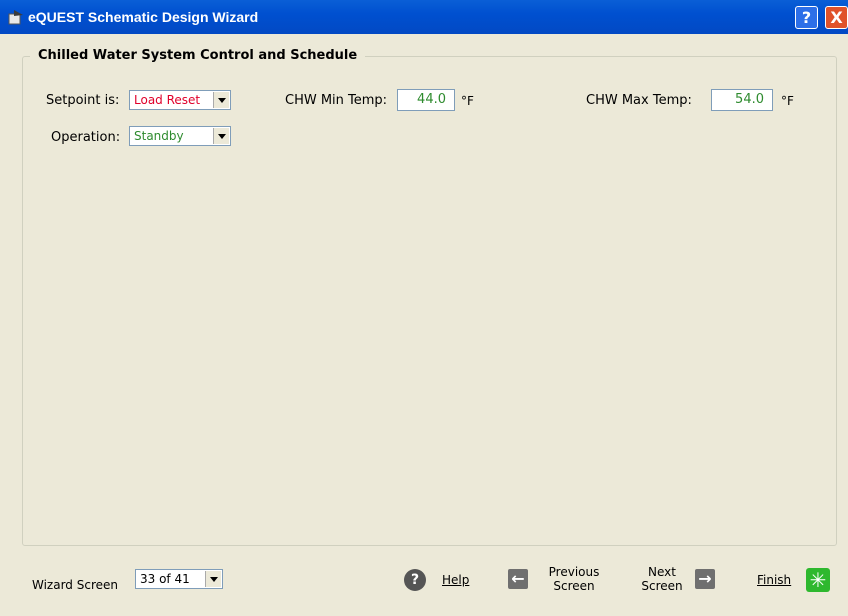 This screenshot has width=848, height=616. What do you see at coordinates (705, 579) in the screenshot?
I see `arrow-right-icon: →` at bounding box center [705, 579].